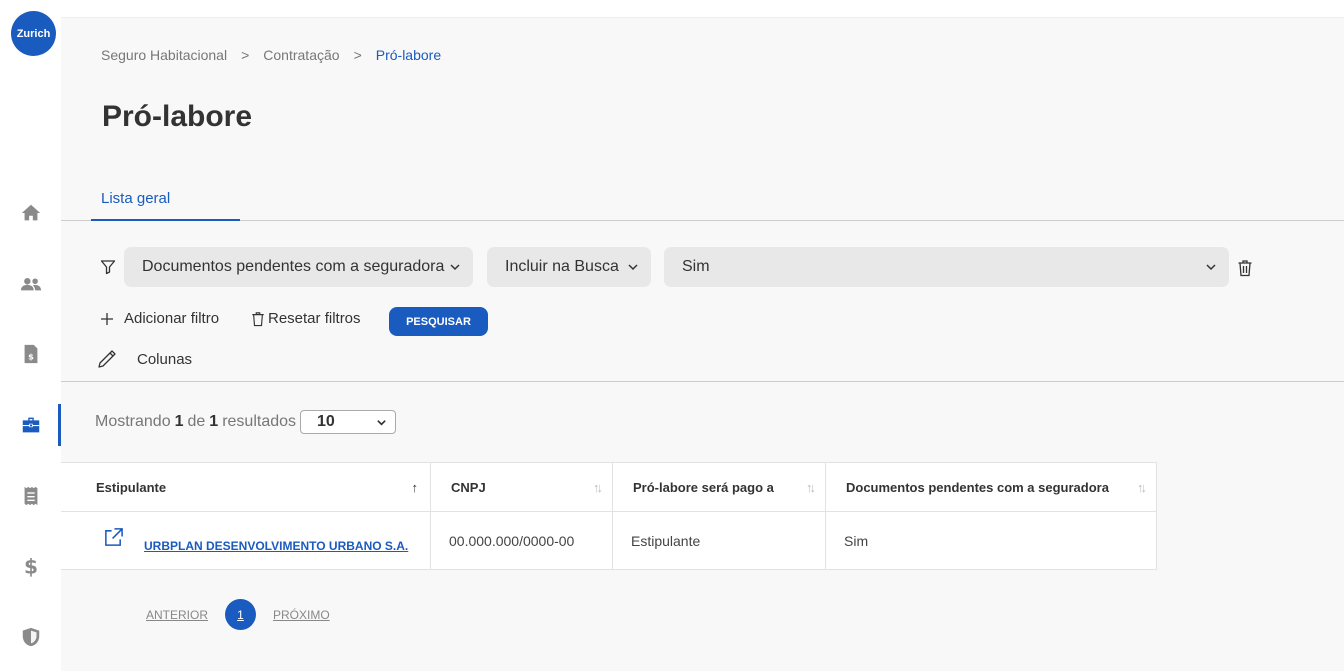 This screenshot has height=671, width=1344. What do you see at coordinates (856, 540) in the screenshot?
I see `cell-docs-pendentes: Sim` at bounding box center [856, 540].